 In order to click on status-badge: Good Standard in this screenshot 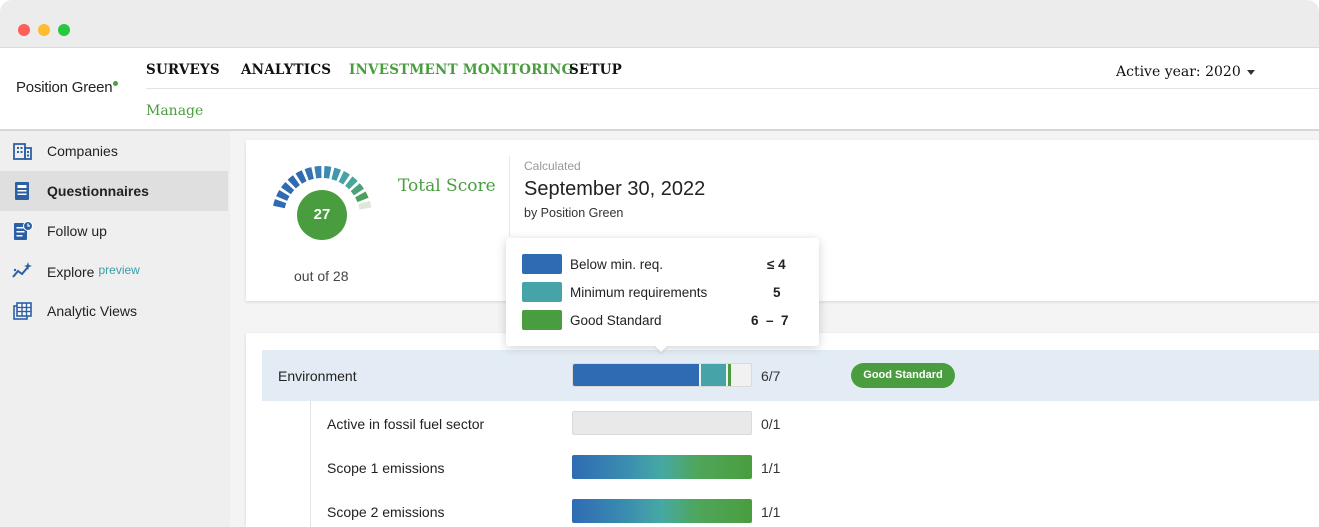, I will do `click(903, 375)`.